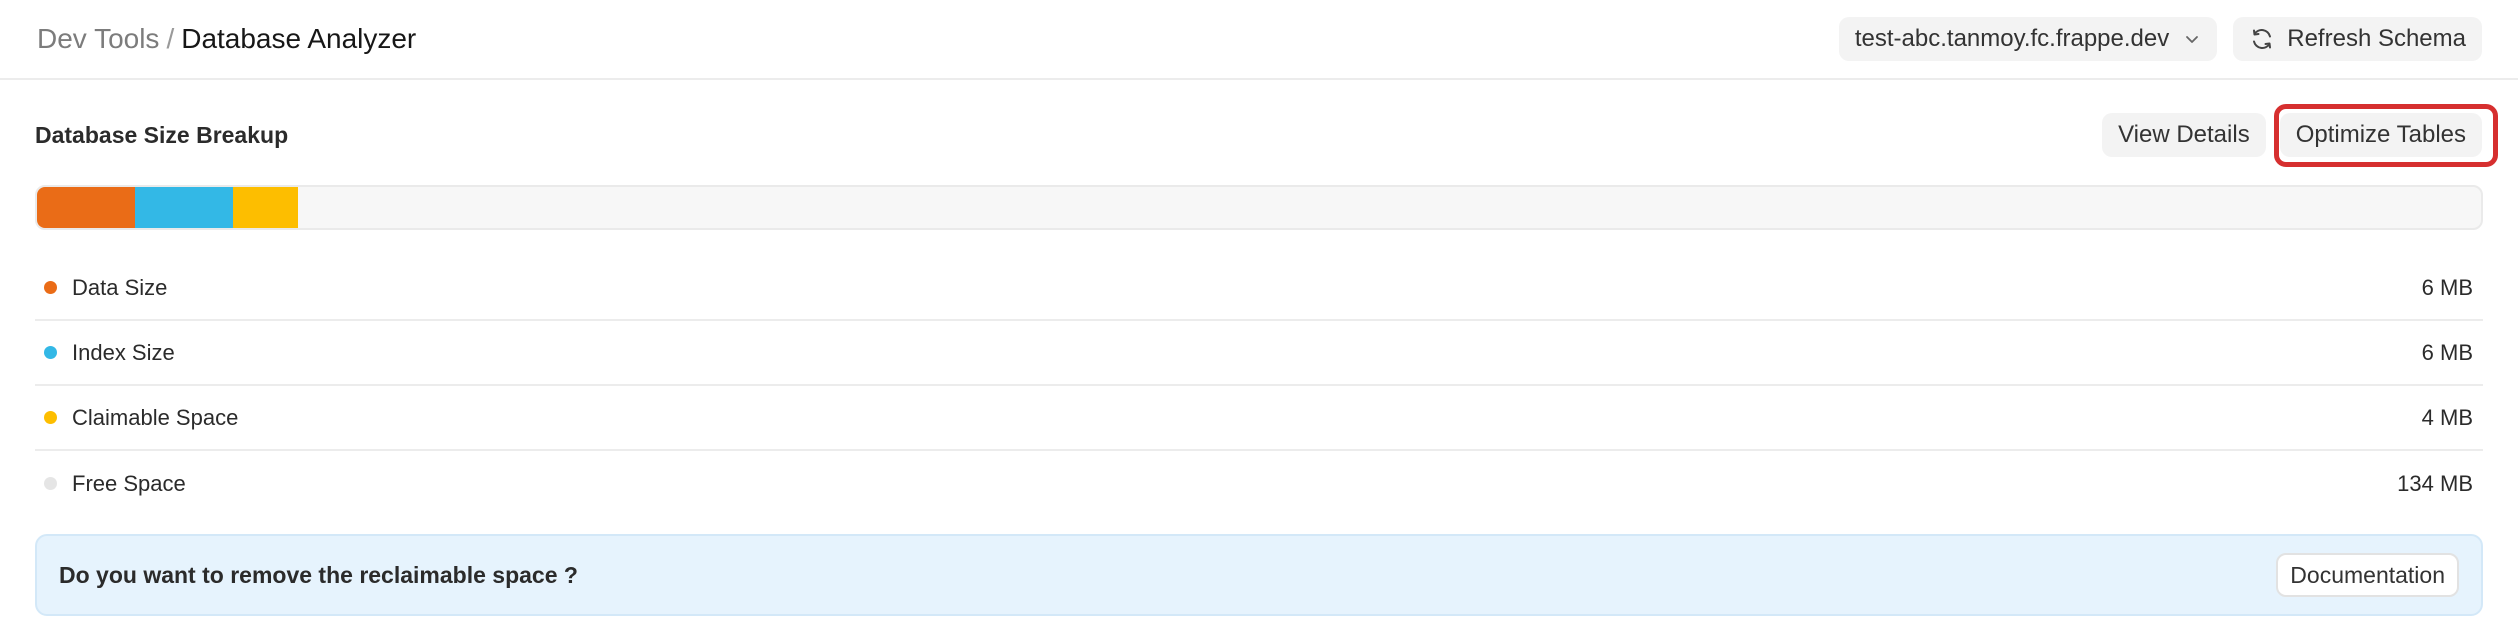 The height and width of the screenshot is (638, 2518). What do you see at coordinates (2380, 135) in the screenshot?
I see `optimize-tables-button: Optimize Tables` at bounding box center [2380, 135].